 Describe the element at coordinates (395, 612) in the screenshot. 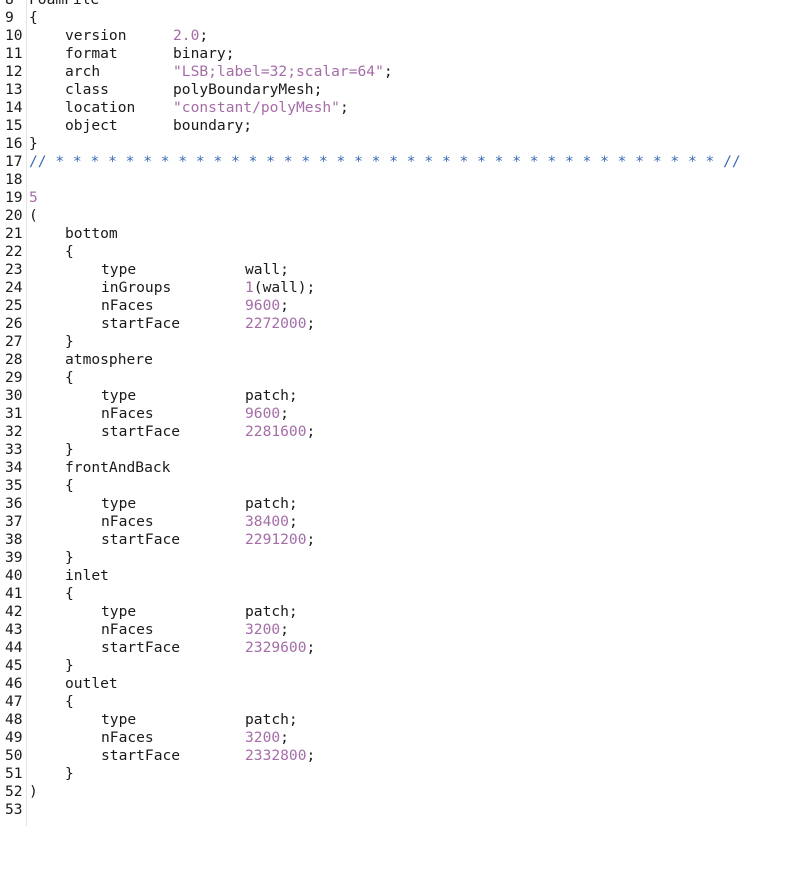

I see `code-line: 42 type patch;` at that location.